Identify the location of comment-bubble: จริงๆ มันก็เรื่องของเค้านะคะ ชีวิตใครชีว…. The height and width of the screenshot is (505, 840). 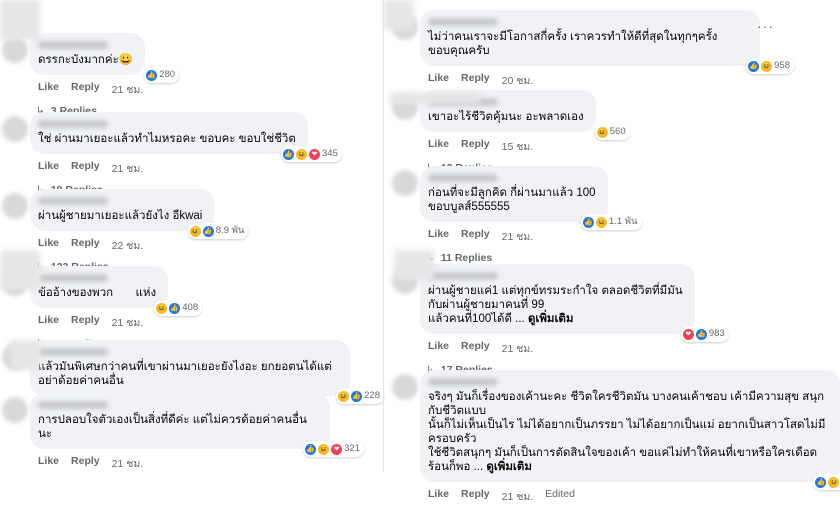
(630, 430).